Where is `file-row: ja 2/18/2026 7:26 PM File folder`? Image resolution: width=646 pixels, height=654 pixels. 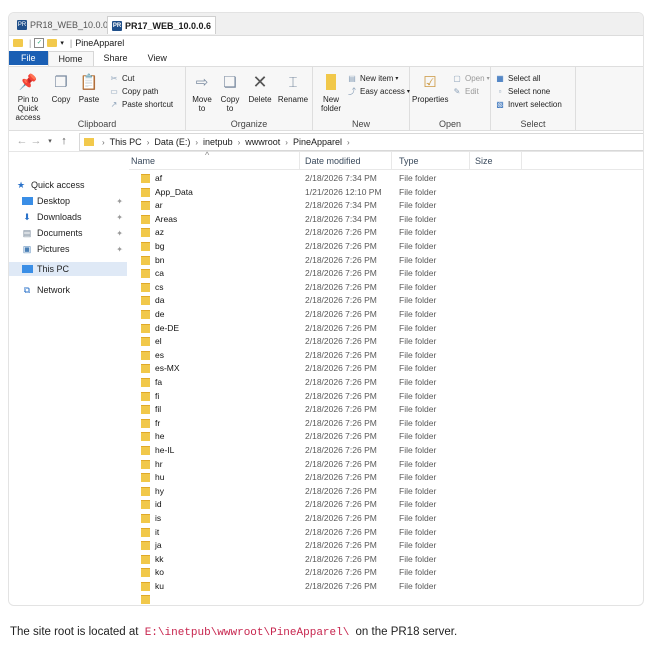 file-row: ja 2/18/2026 7:26 PM File folder is located at coordinates (386, 545).